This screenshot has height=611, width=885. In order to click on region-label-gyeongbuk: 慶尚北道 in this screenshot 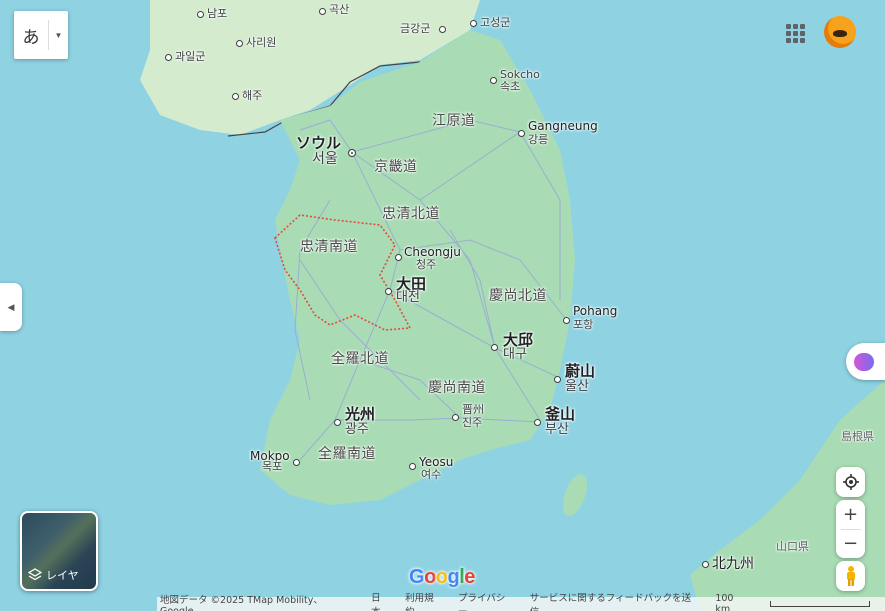, I will do `click(518, 296)`.